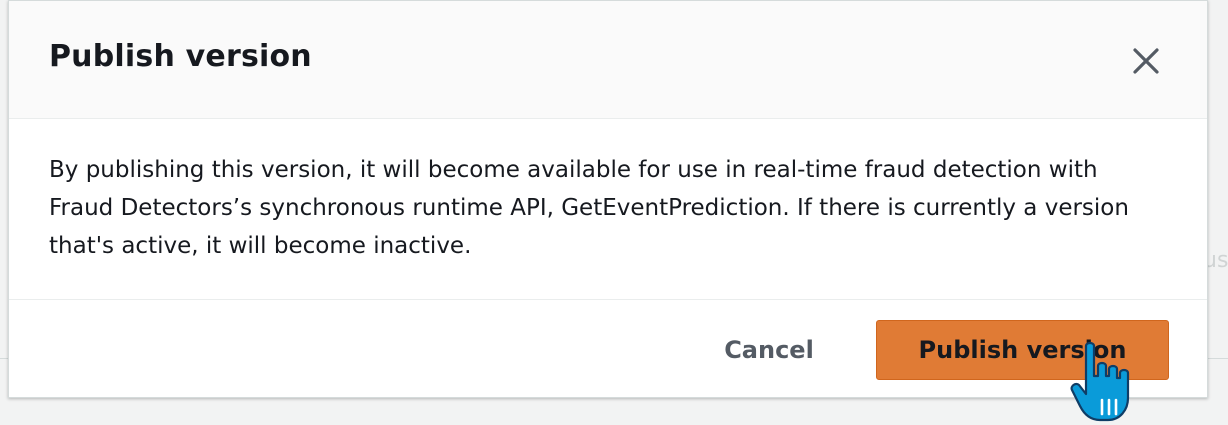  I want to click on close-button, so click(1146, 61).